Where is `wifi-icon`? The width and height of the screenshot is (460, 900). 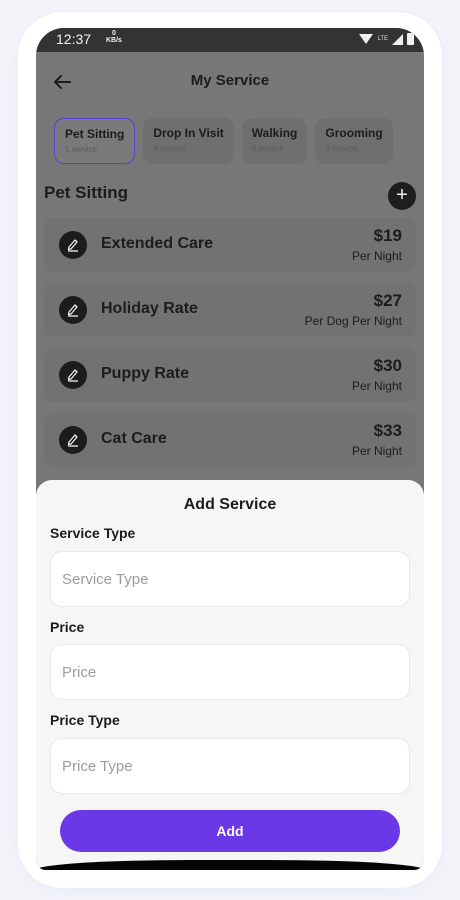
wifi-icon is located at coordinates (366, 39).